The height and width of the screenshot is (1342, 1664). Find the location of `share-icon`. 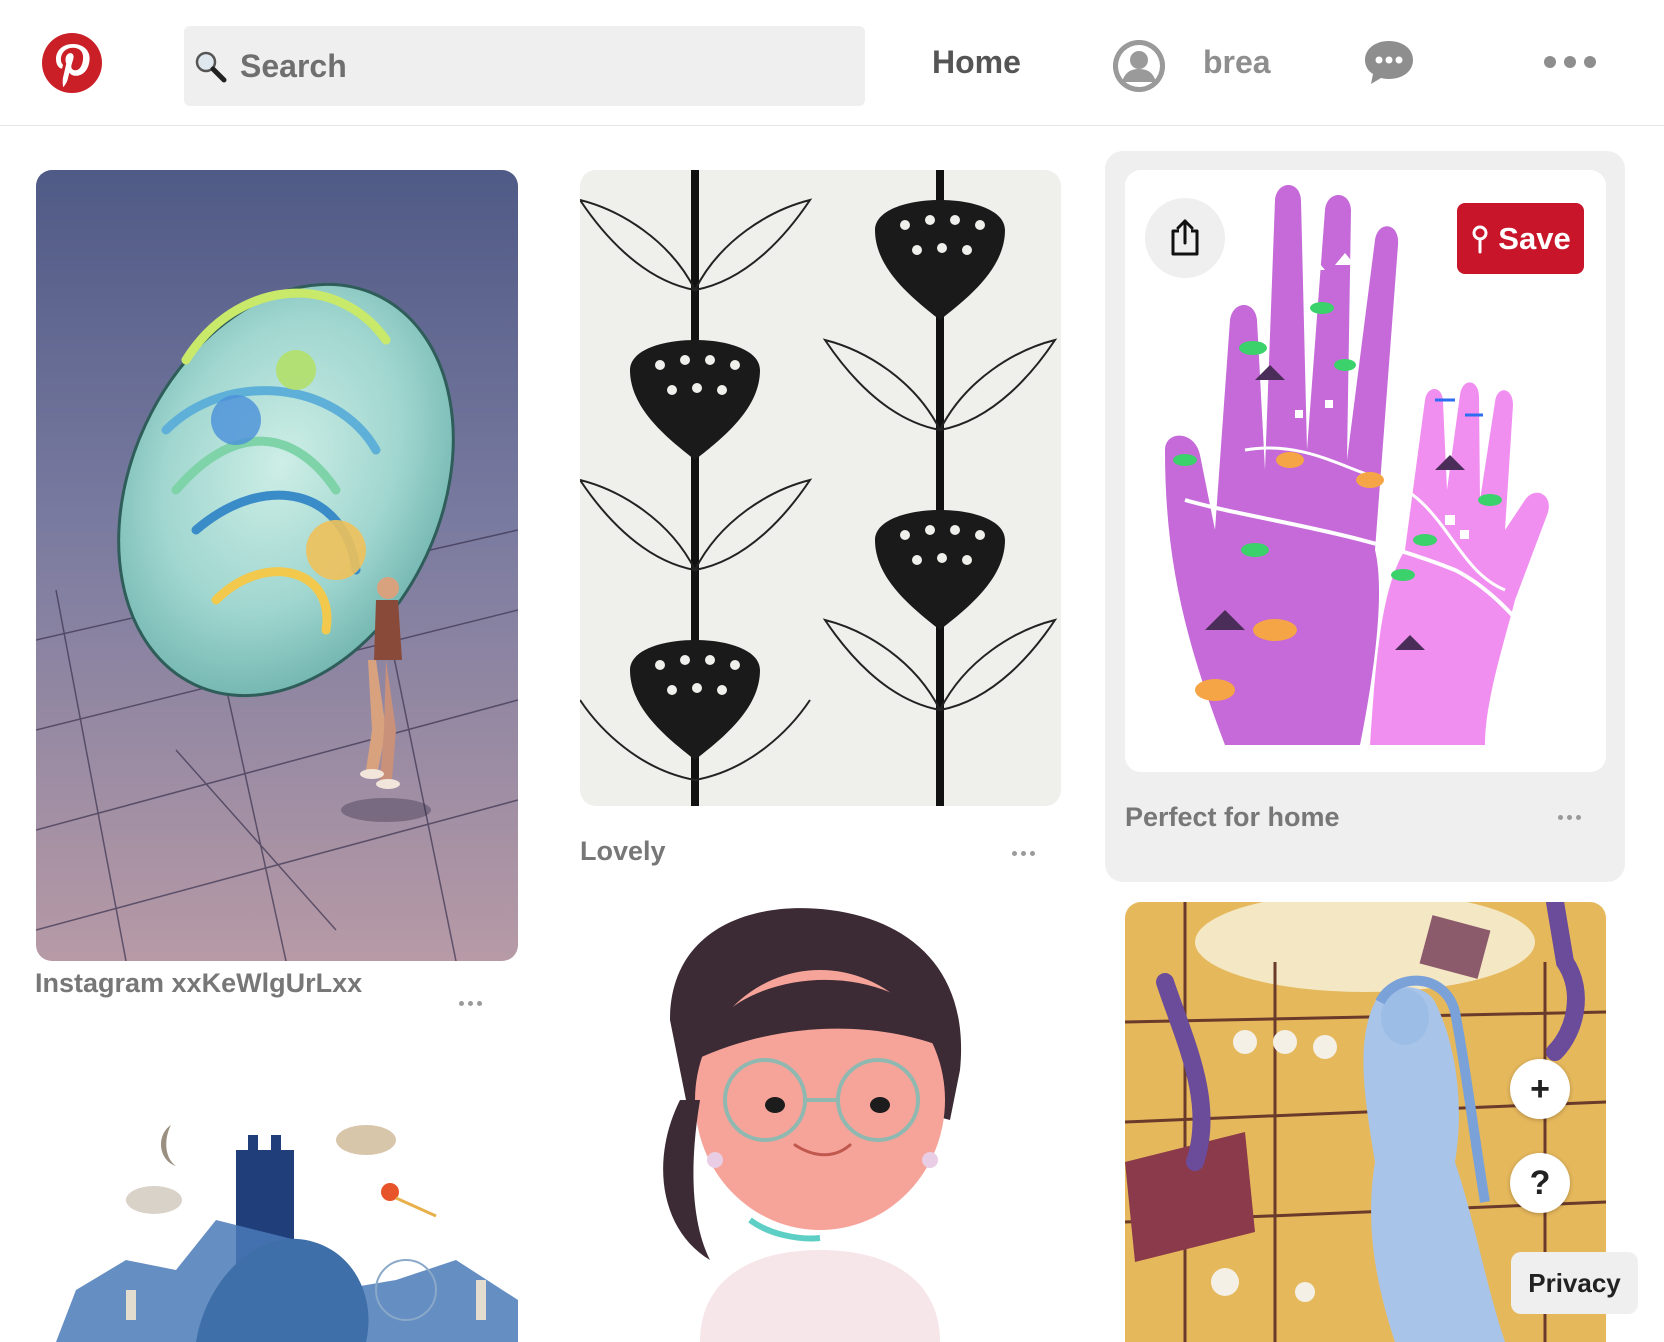

share-icon is located at coordinates (1185, 237).